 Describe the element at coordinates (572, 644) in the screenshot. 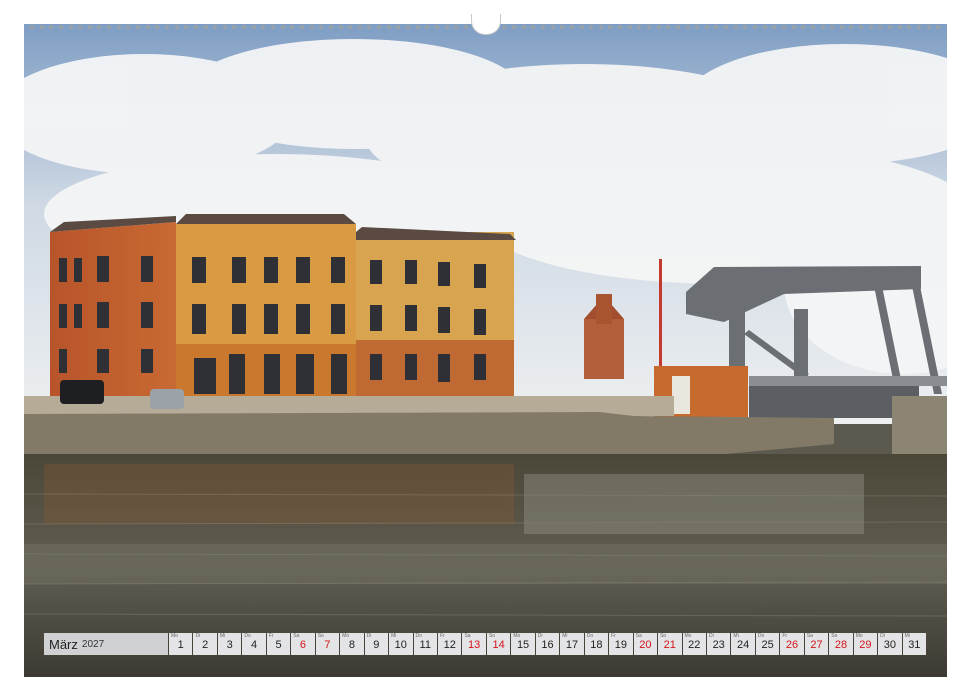

I see `day-cell: Mi 17` at that location.